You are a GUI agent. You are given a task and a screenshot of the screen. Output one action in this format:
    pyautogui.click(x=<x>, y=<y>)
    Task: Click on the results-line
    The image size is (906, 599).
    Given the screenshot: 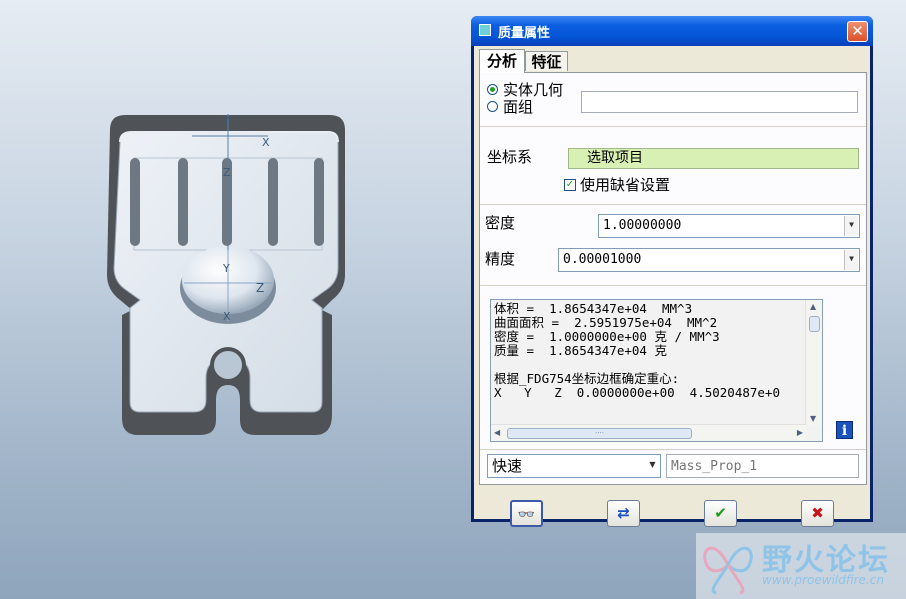 What is the action you would take?
    pyautogui.click(x=637, y=365)
    